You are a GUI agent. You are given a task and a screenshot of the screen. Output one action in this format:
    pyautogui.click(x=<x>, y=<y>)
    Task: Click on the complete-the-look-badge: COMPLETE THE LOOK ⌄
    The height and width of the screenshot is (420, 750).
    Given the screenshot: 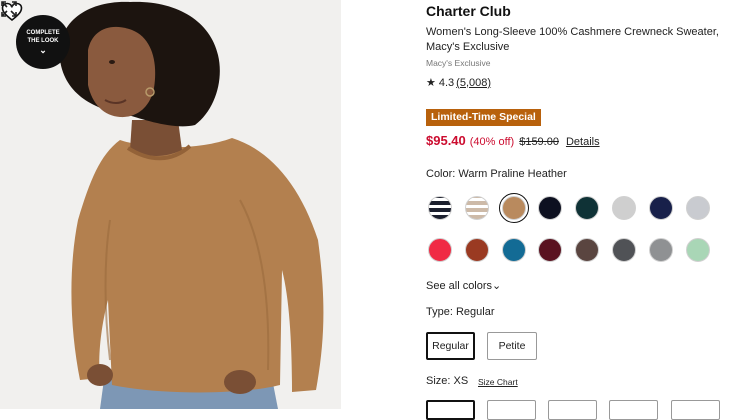 What is the action you would take?
    pyautogui.click(x=43, y=42)
    